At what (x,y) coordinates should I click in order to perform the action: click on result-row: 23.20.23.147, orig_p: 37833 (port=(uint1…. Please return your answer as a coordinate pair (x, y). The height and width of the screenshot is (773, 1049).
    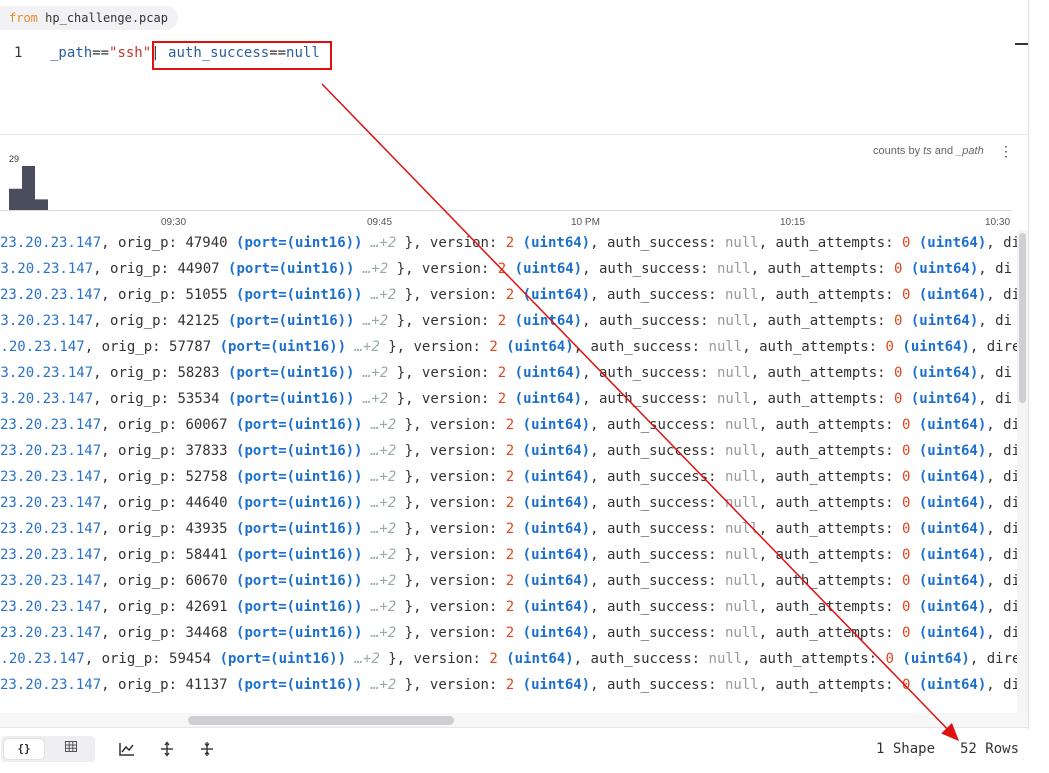
    Looking at the image, I should click on (508, 451).